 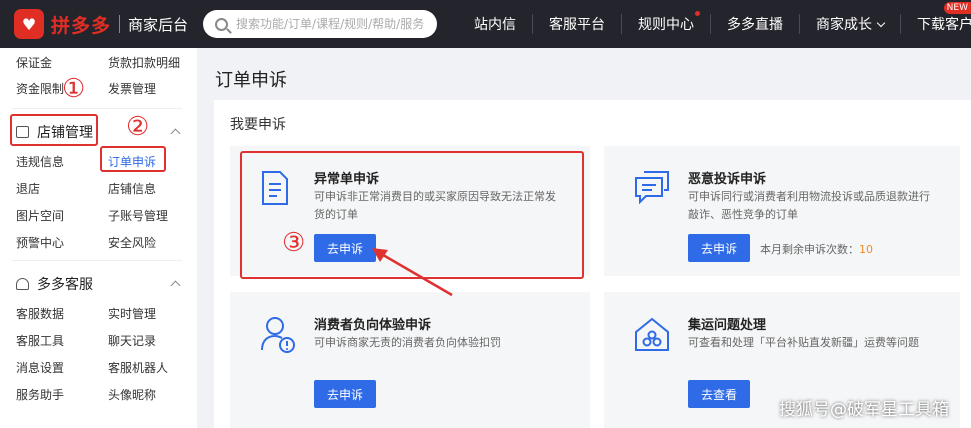 I want to click on sidebar-item-violations: 违规信息, so click(x=40, y=161).